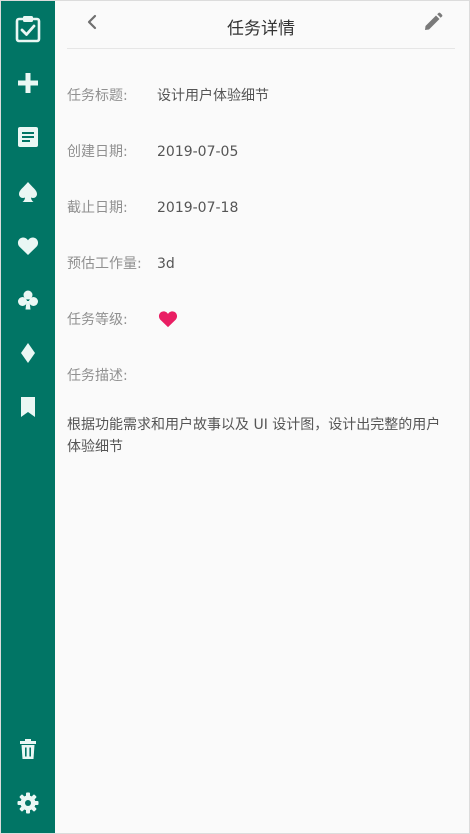 This screenshot has height=834, width=470. What do you see at coordinates (213, 96) in the screenshot?
I see `task-title-value: 设计用户体验细节` at bounding box center [213, 96].